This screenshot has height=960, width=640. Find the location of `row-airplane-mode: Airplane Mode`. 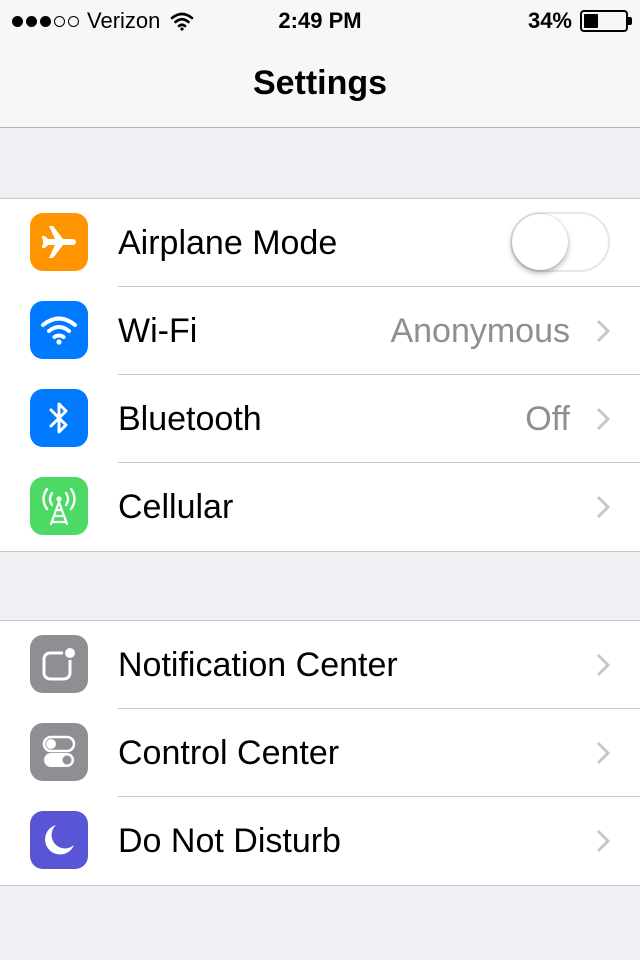

row-airplane-mode: Airplane Mode is located at coordinates (320, 243).